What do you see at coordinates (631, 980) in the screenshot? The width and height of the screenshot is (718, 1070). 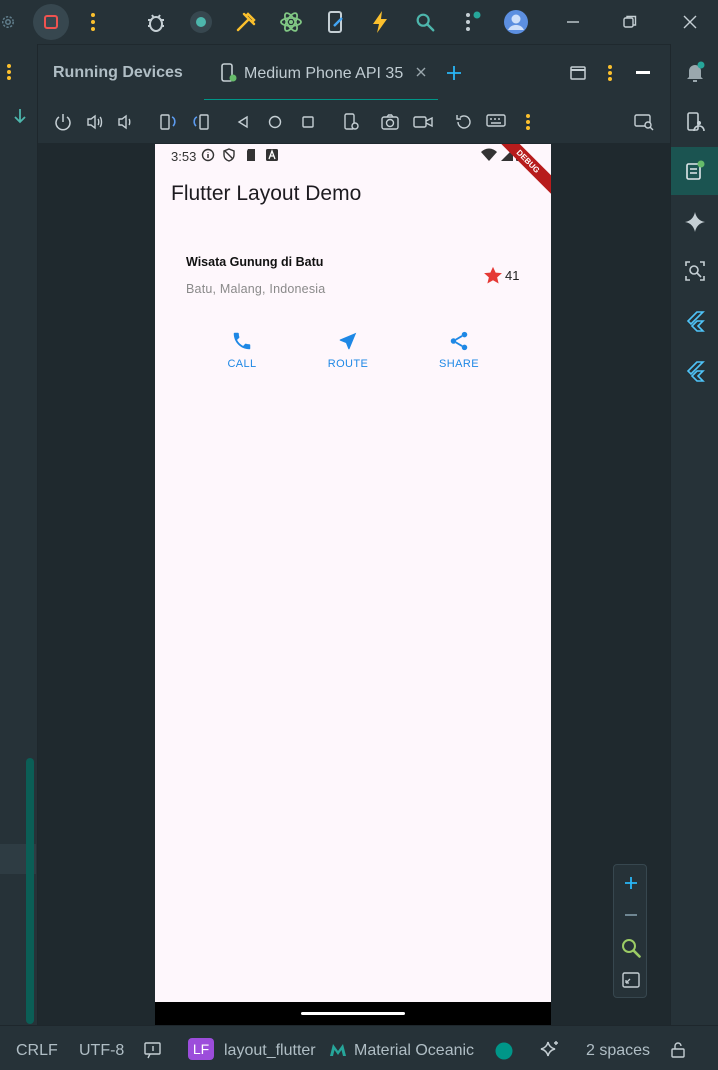 I see `zoom-fit-icon` at bounding box center [631, 980].